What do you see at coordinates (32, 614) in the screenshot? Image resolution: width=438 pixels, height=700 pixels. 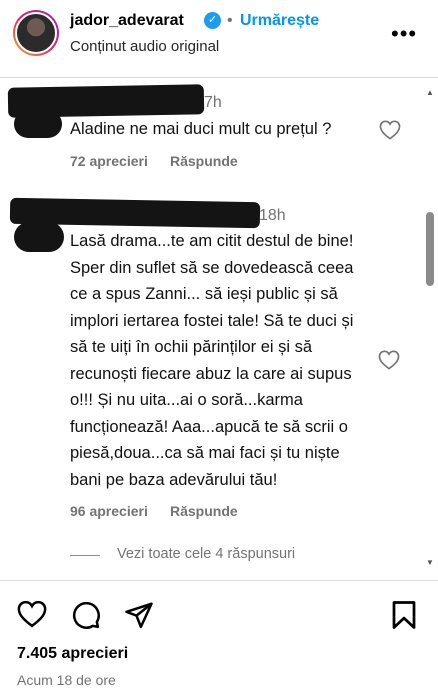 I see `like-heart-icon` at bounding box center [32, 614].